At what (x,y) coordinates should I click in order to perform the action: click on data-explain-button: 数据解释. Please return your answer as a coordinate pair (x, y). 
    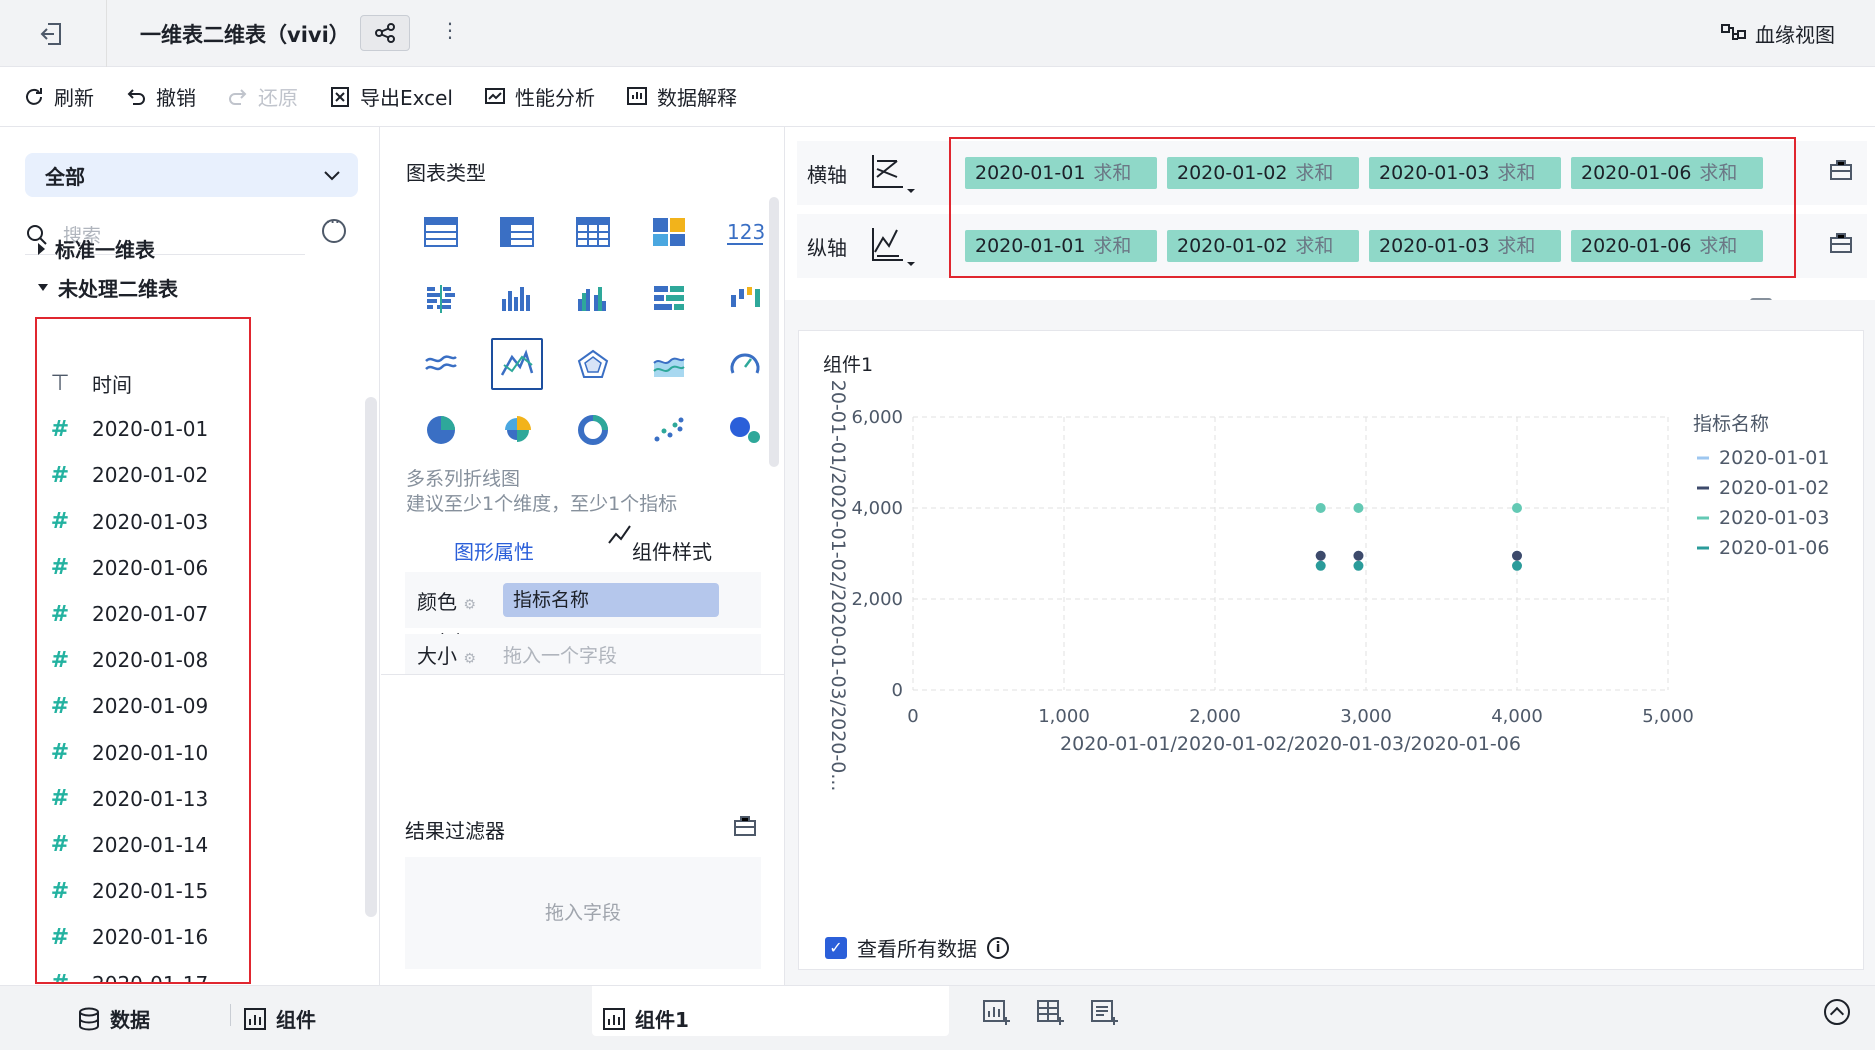
    Looking at the image, I should click on (681, 96).